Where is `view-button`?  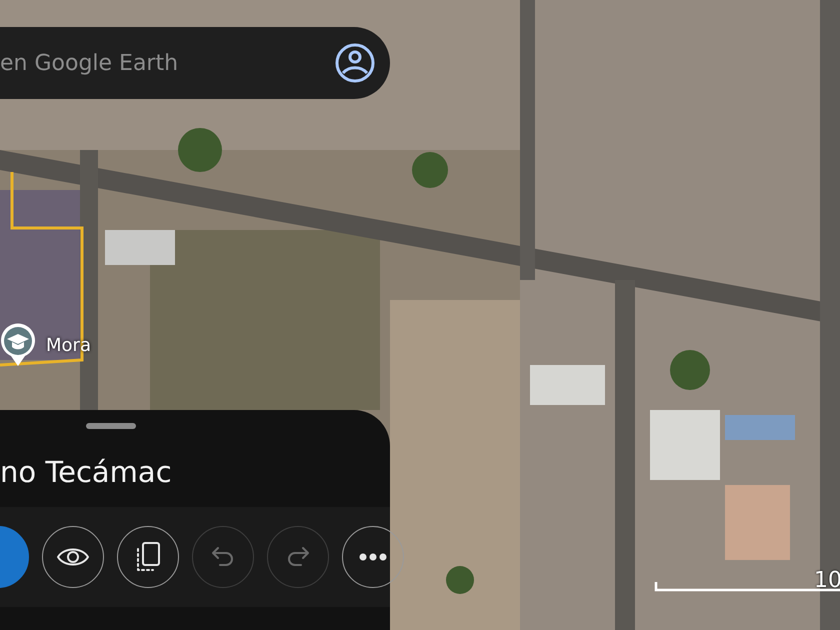
view-button is located at coordinates (73, 557).